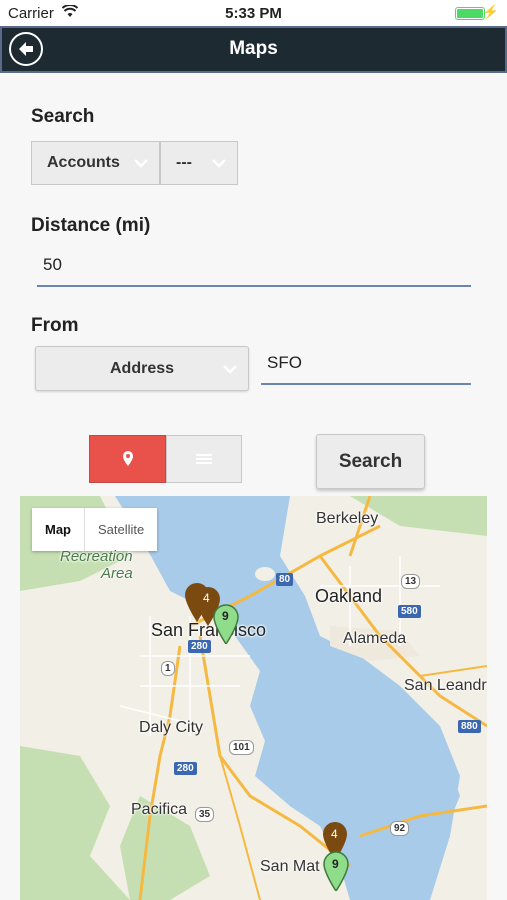 Image resolution: width=507 pixels, height=900 pixels. What do you see at coordinates (445, 685) in the screenshot?
I see `place-label-san-leandro: San Leandr` at bounding box center [445, 685].